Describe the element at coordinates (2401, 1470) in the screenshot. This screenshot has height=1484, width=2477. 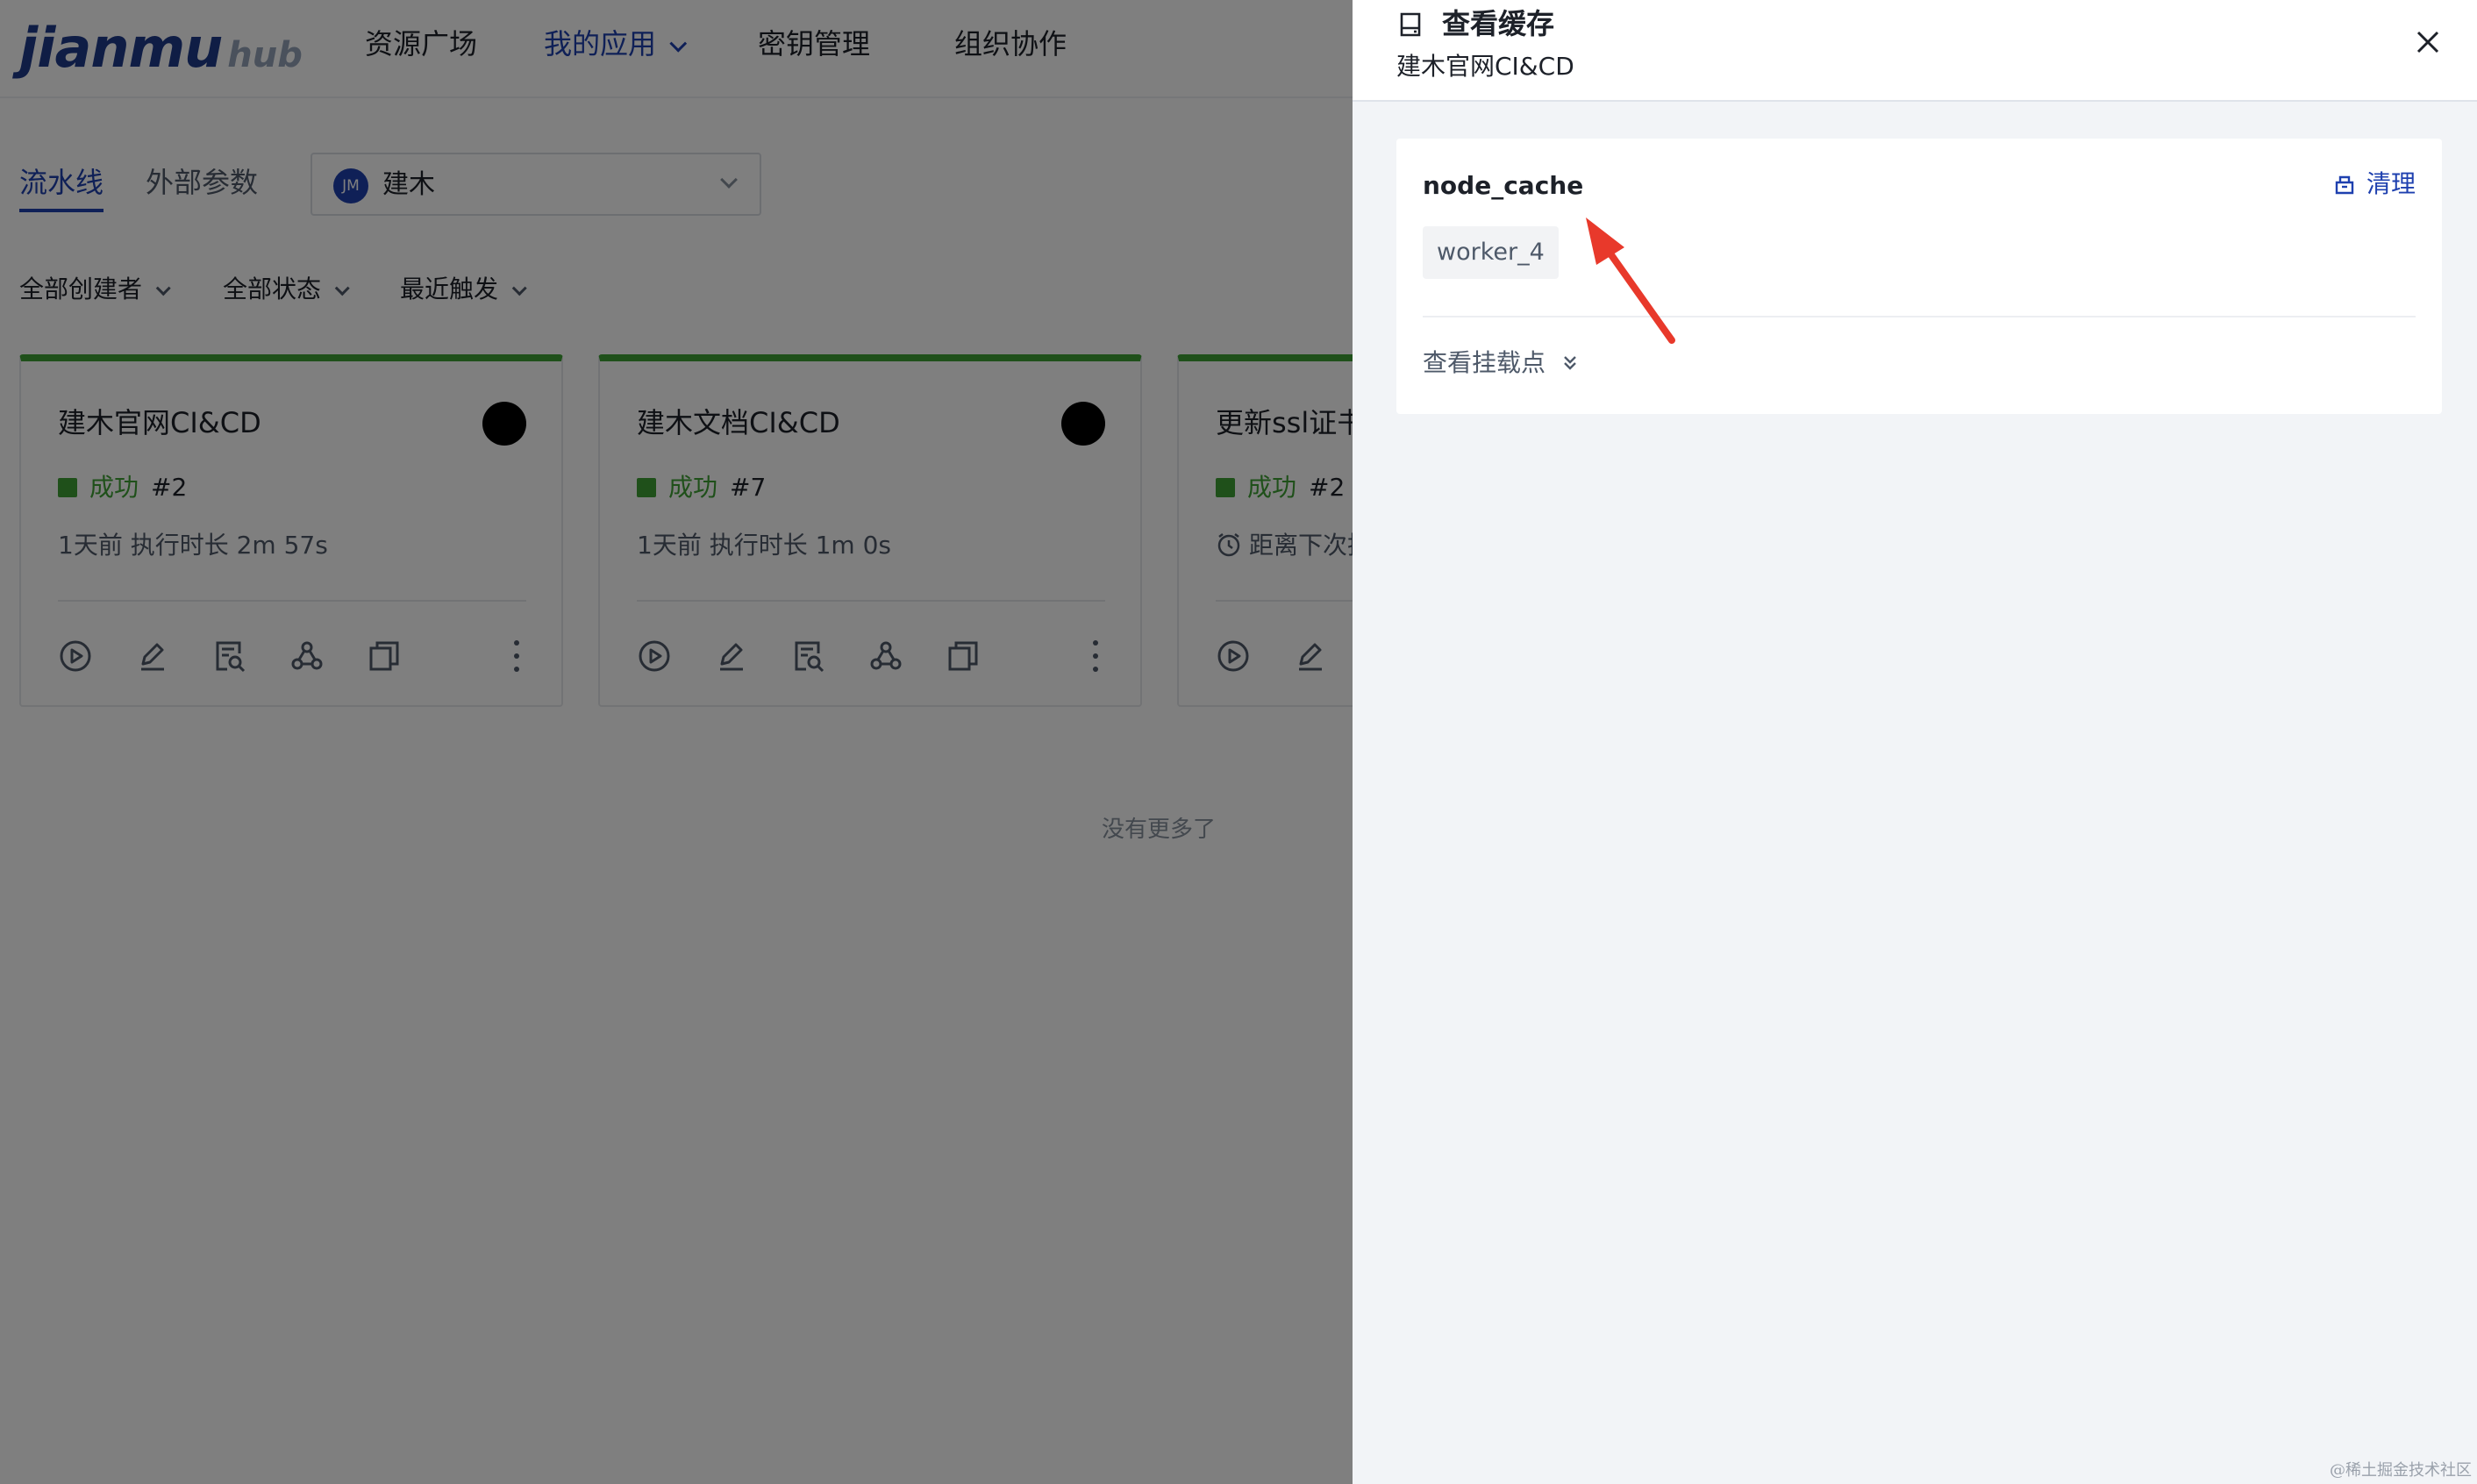
I see `watermark: @稀土掘金技术社区` at that location.